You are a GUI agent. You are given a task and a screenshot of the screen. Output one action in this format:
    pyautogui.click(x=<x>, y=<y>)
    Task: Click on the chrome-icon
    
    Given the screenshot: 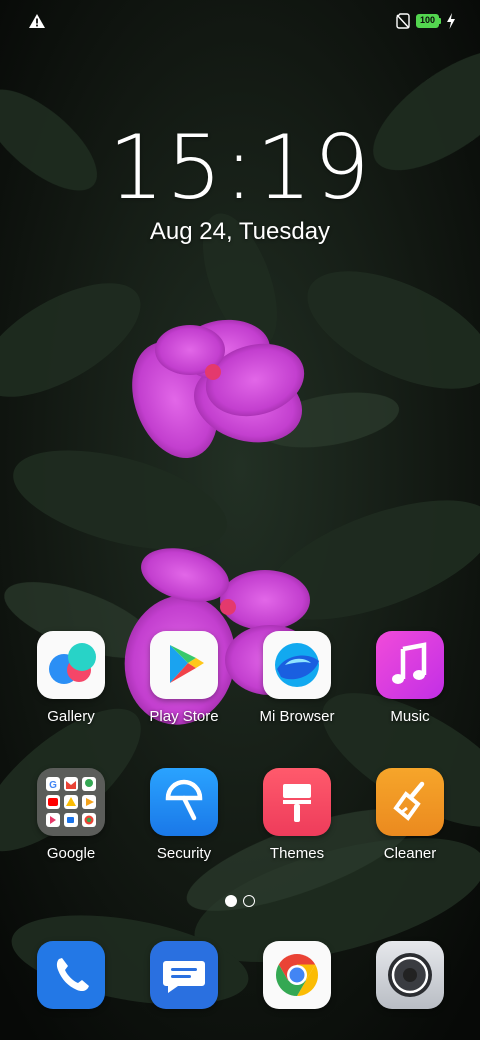 What is the action you would take?
    pyautogui.click(x=297, y=975)
    